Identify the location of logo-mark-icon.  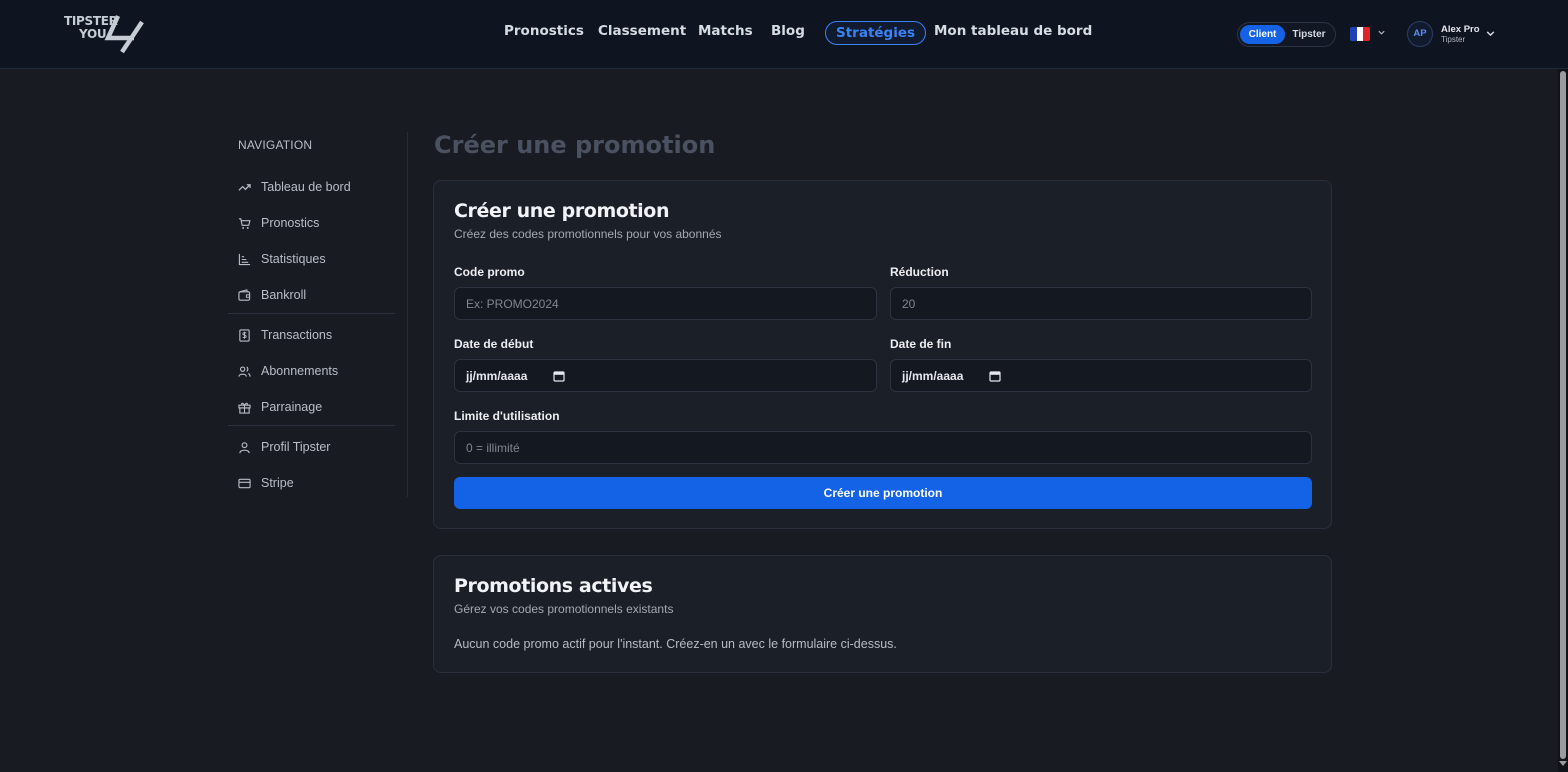
(124, 34).